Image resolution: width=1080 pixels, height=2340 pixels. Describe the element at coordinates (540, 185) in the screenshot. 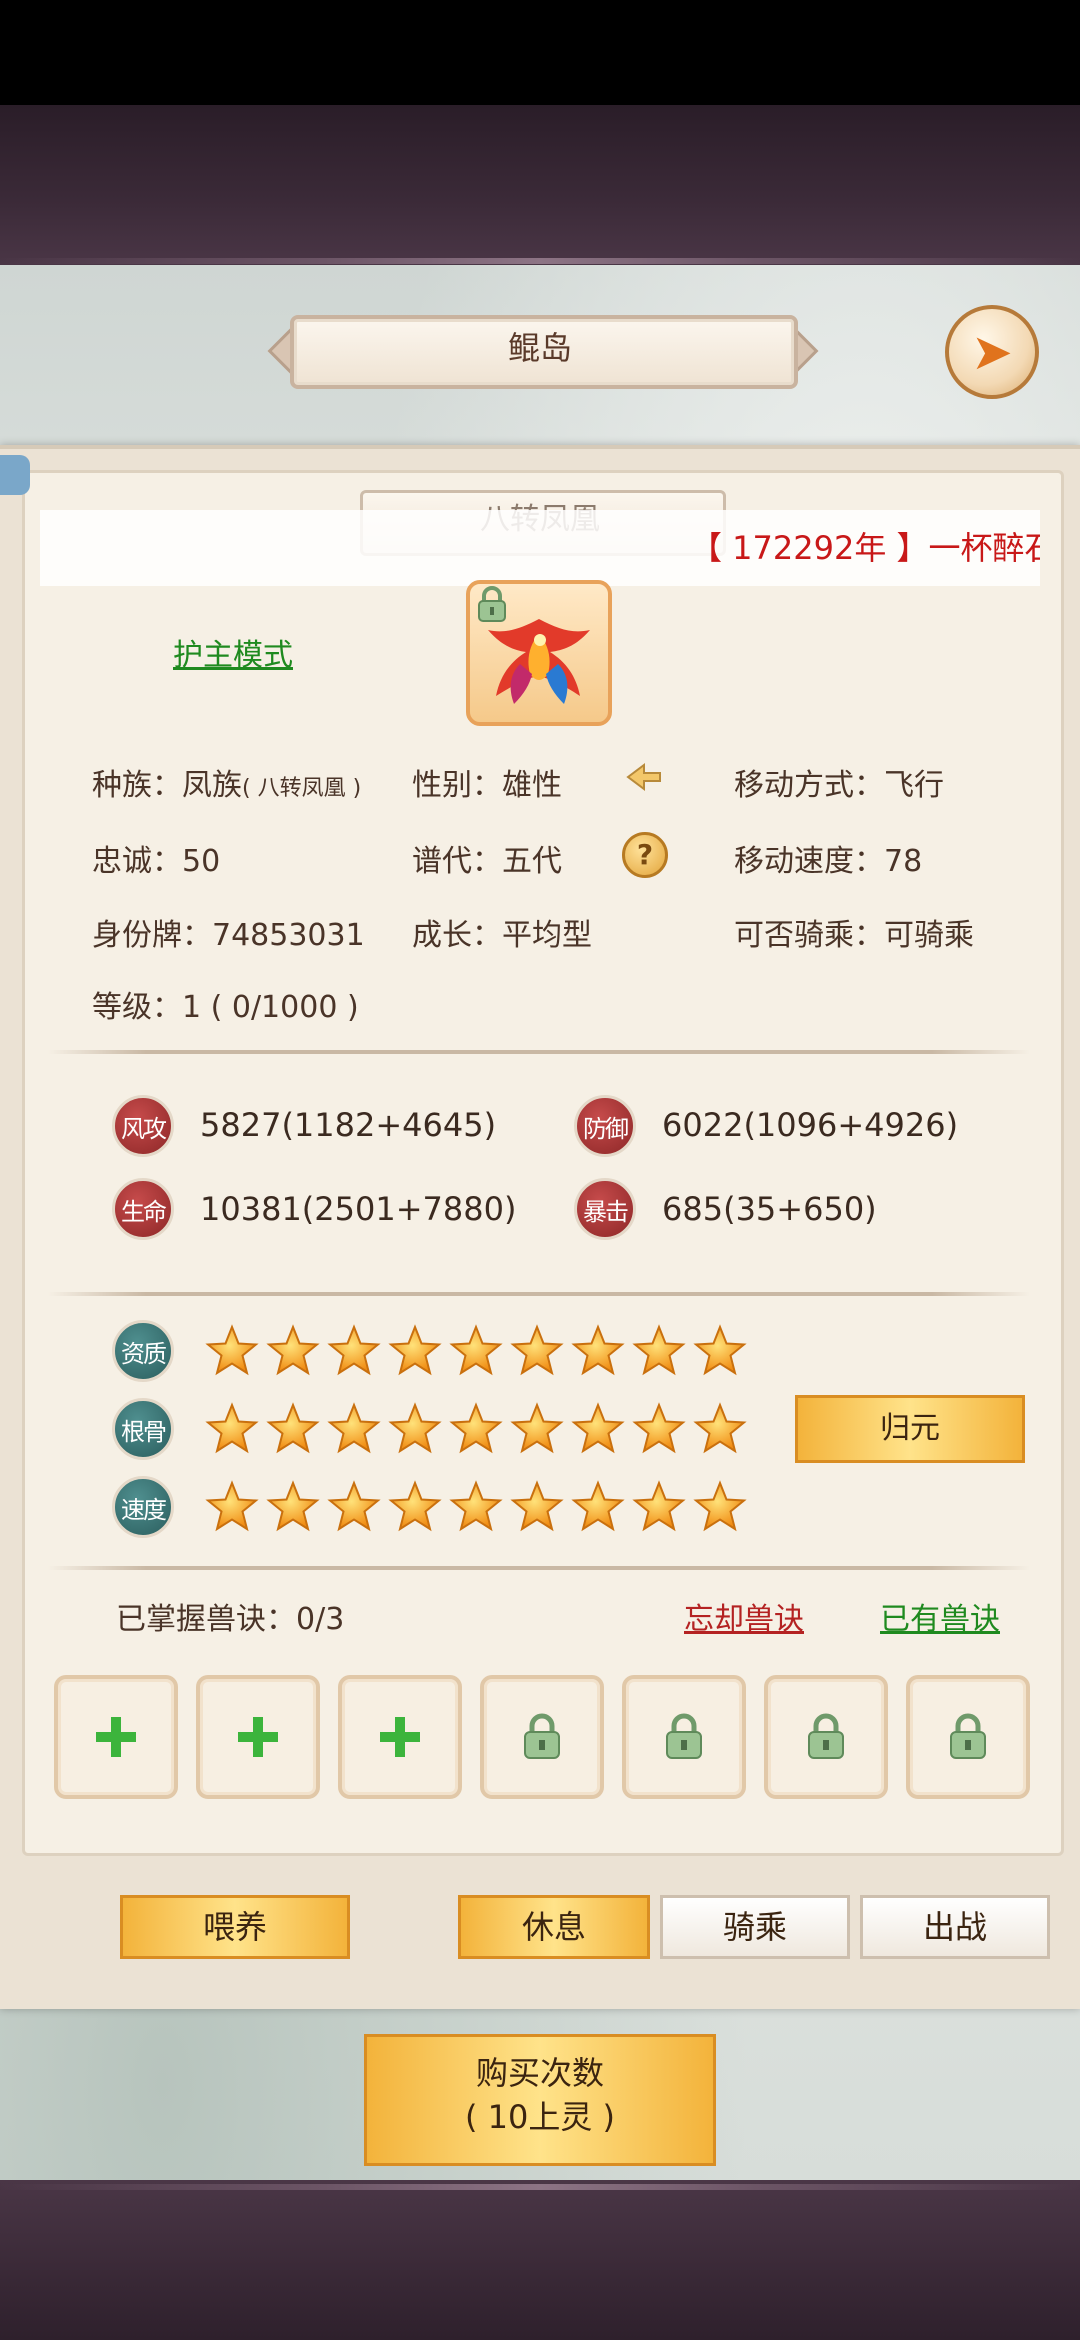

I see `top-frame-band` at that location.